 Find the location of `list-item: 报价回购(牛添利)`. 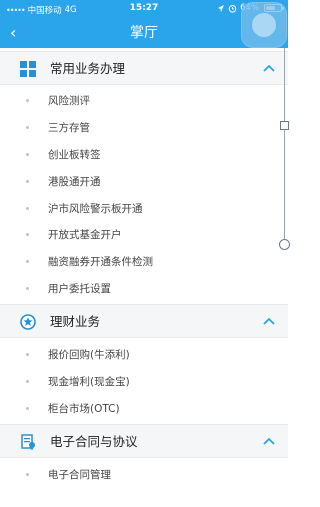

list-item: 报价回购(牛添利) is located at coordinates (144, 355).